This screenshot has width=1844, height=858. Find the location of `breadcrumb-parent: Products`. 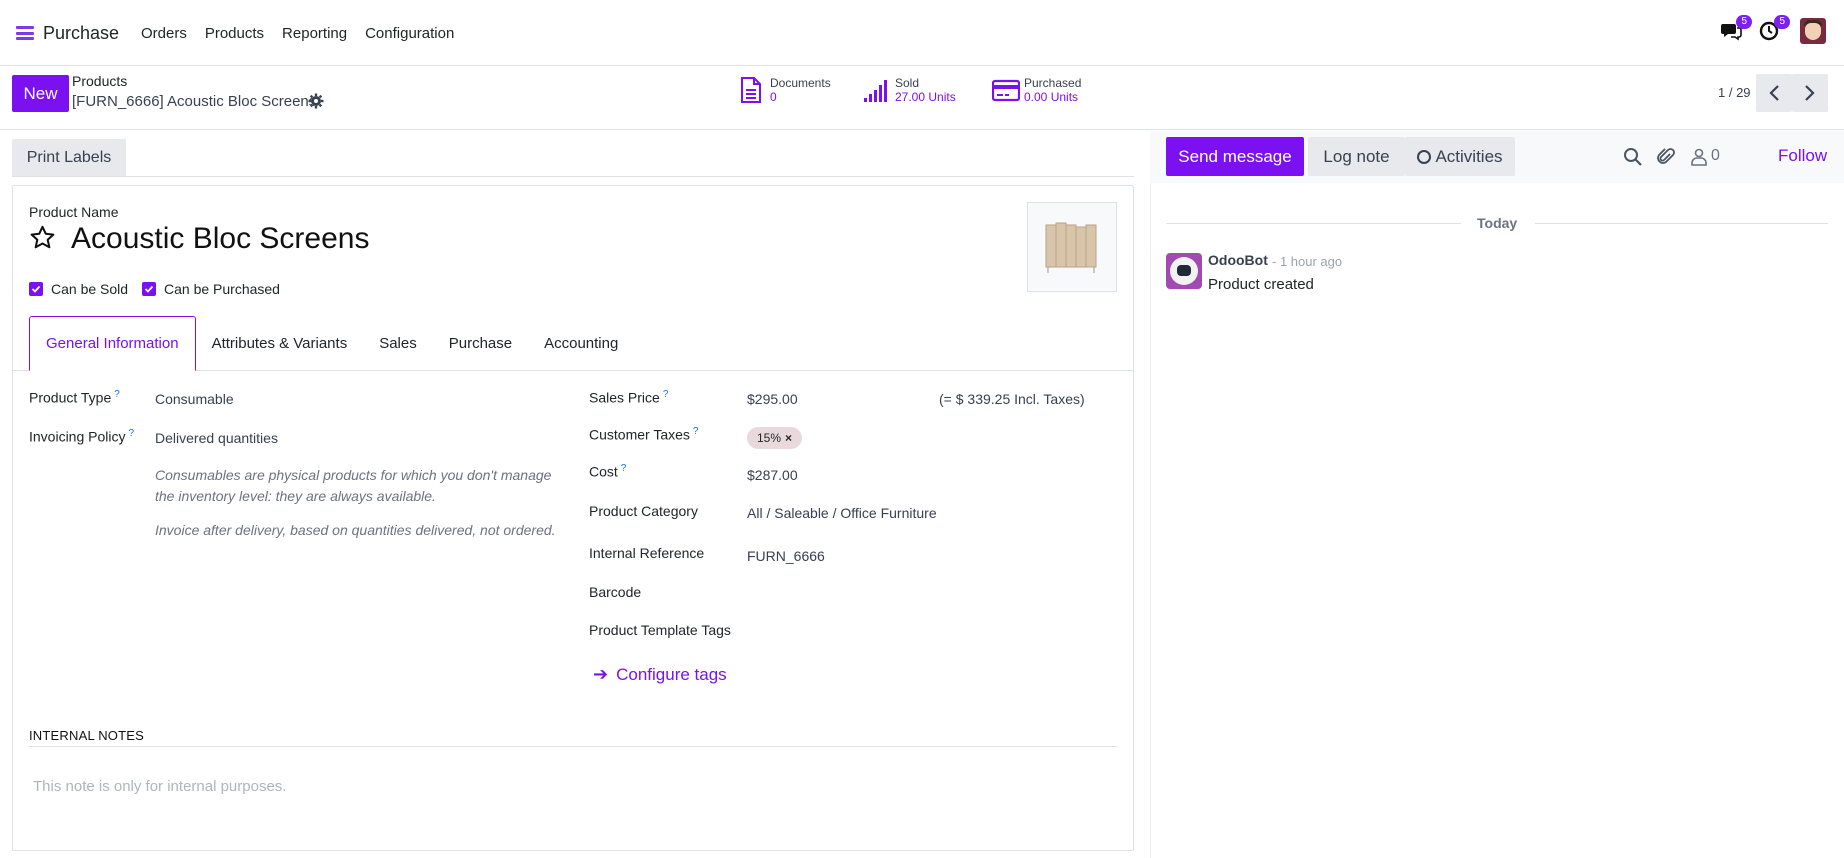

breadcrumb-parent: Products is located at coordinates (99, 81).